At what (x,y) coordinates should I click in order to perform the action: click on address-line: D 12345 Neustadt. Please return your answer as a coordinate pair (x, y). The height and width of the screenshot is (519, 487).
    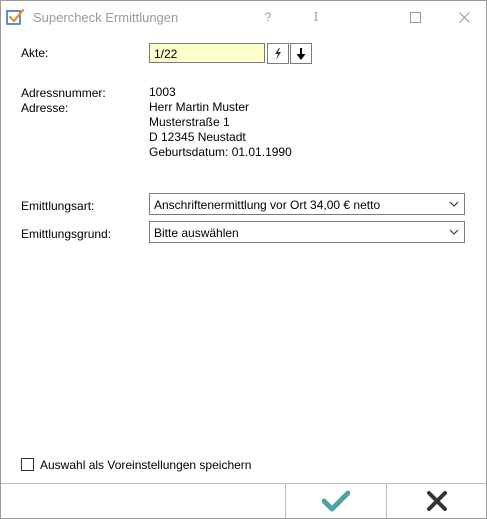
    Looking at the image, I should click on (197, 137).